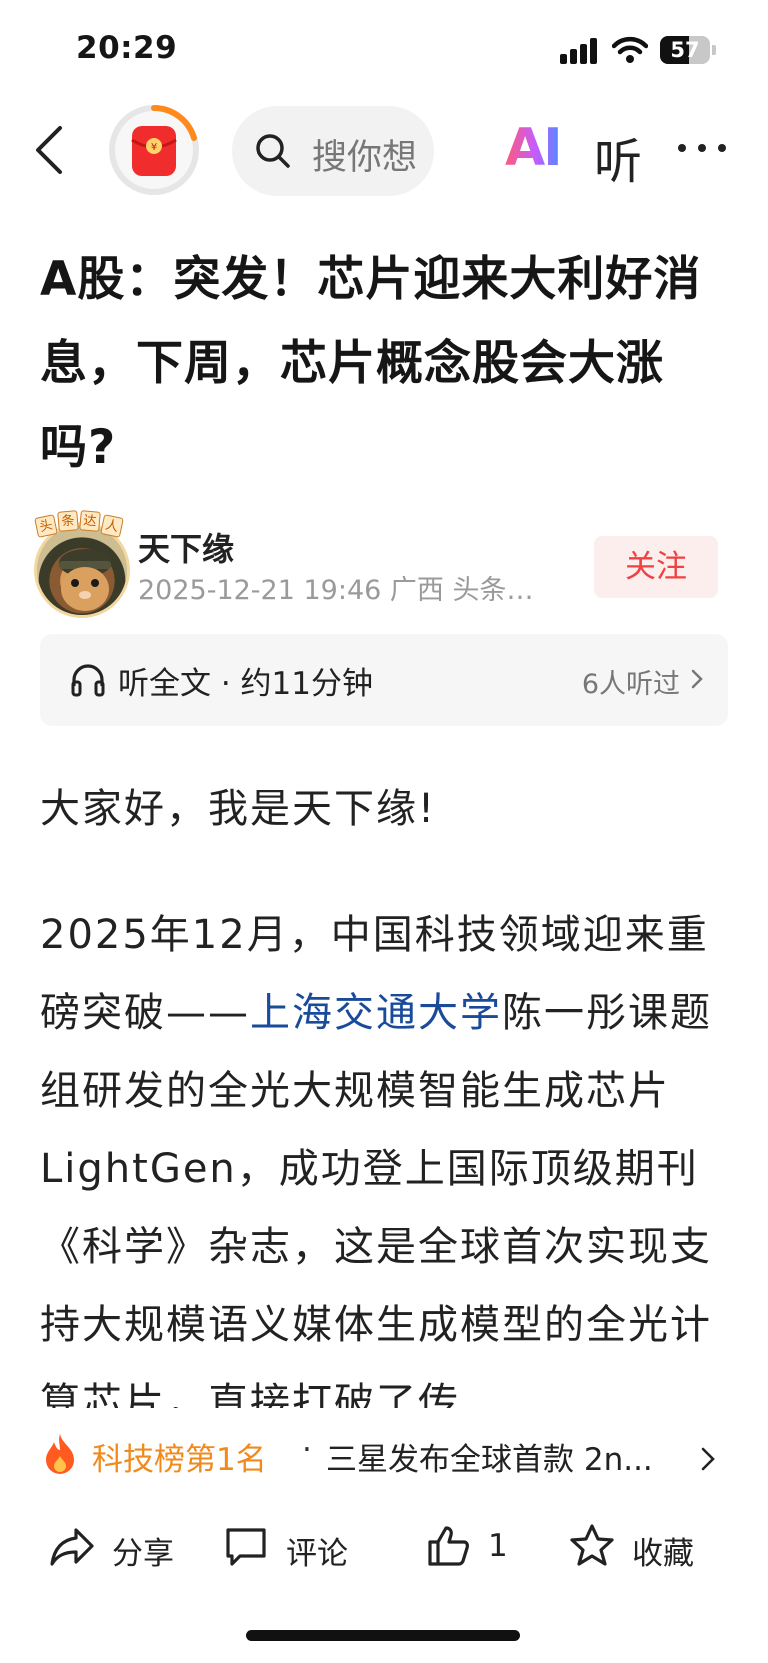 The image size is (768, 1663). Describe the element at coordinates (246, 684) in the screenshot. I see `listen-label: 听全文 · 约11分钟` at that location.